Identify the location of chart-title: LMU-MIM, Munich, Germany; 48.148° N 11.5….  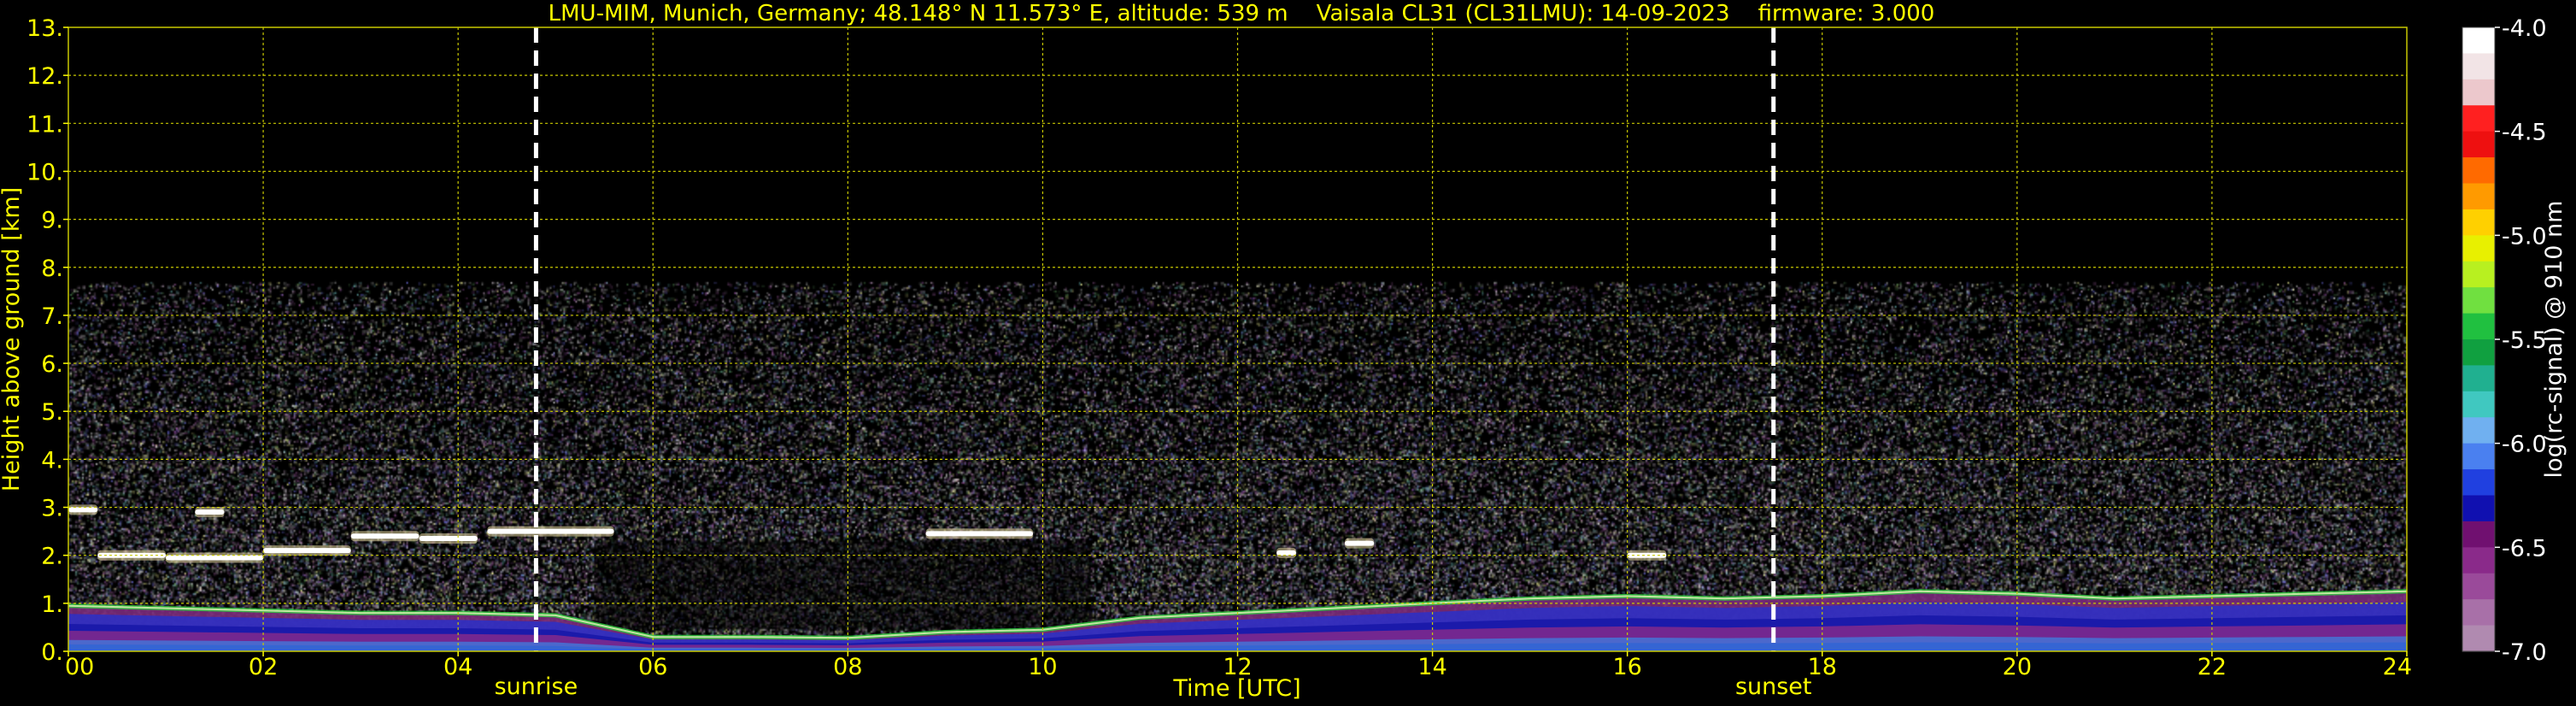
(1242, 13).